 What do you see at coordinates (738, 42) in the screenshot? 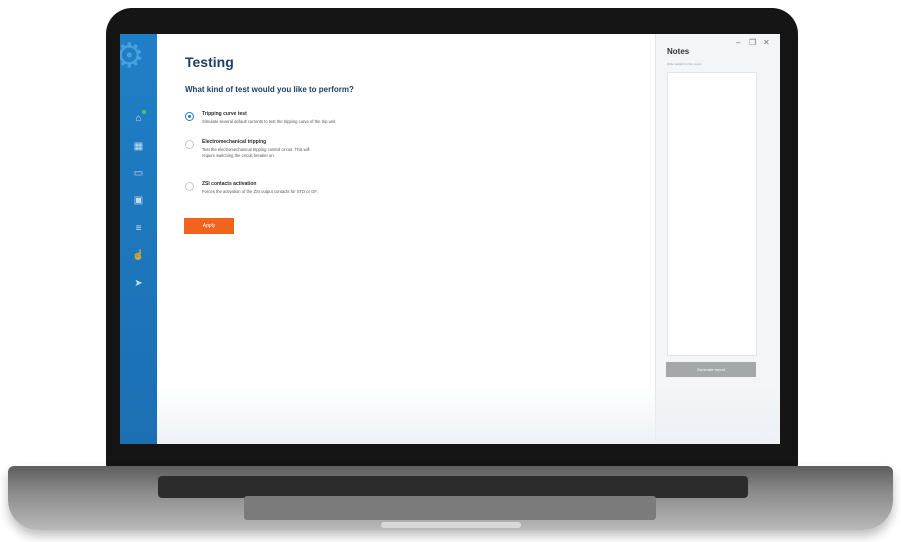
I see `minimize-icon: –` at bounding box center [738, 42].